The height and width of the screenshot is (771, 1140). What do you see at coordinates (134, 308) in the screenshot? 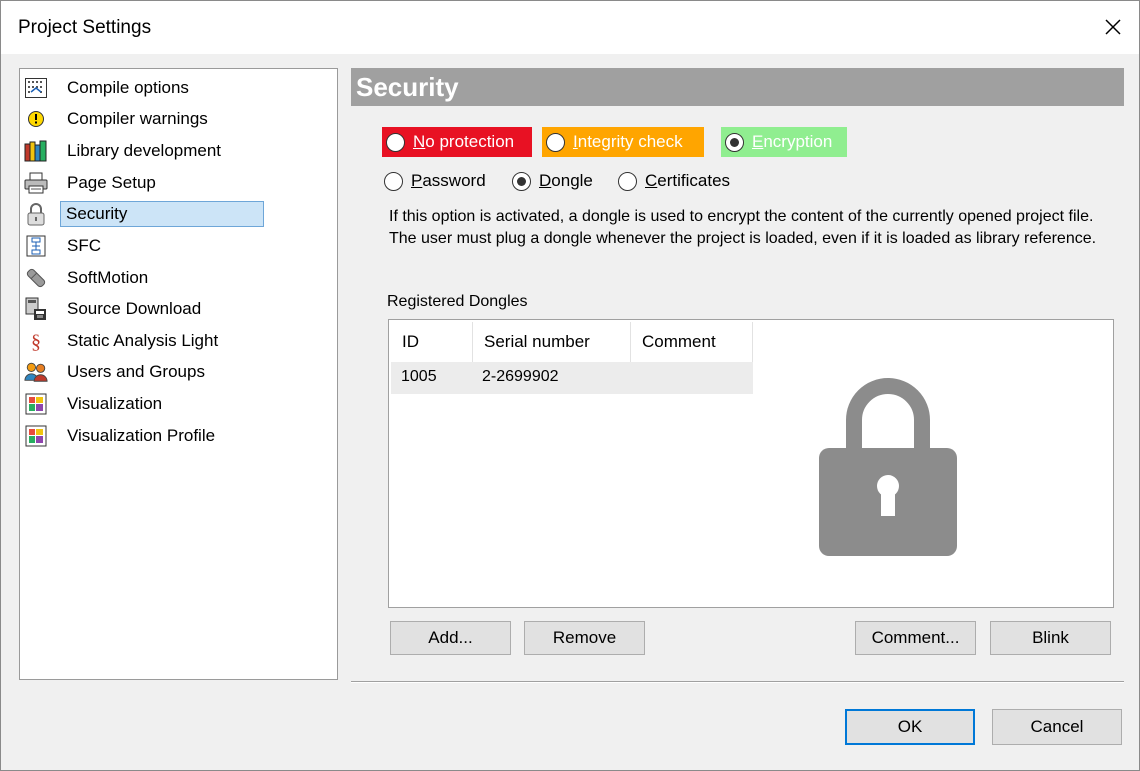
I see `tree-item-label: Source Download` at bounding box center [134, 308].